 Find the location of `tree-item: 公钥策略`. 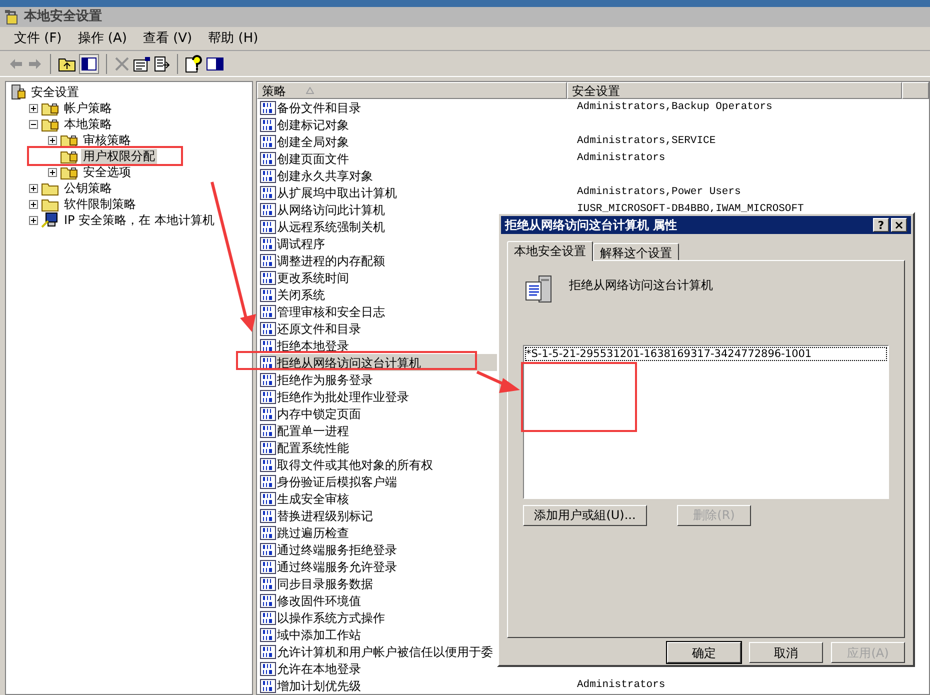

tree-item: 公钥策略 is located at coordinates (88, 188).